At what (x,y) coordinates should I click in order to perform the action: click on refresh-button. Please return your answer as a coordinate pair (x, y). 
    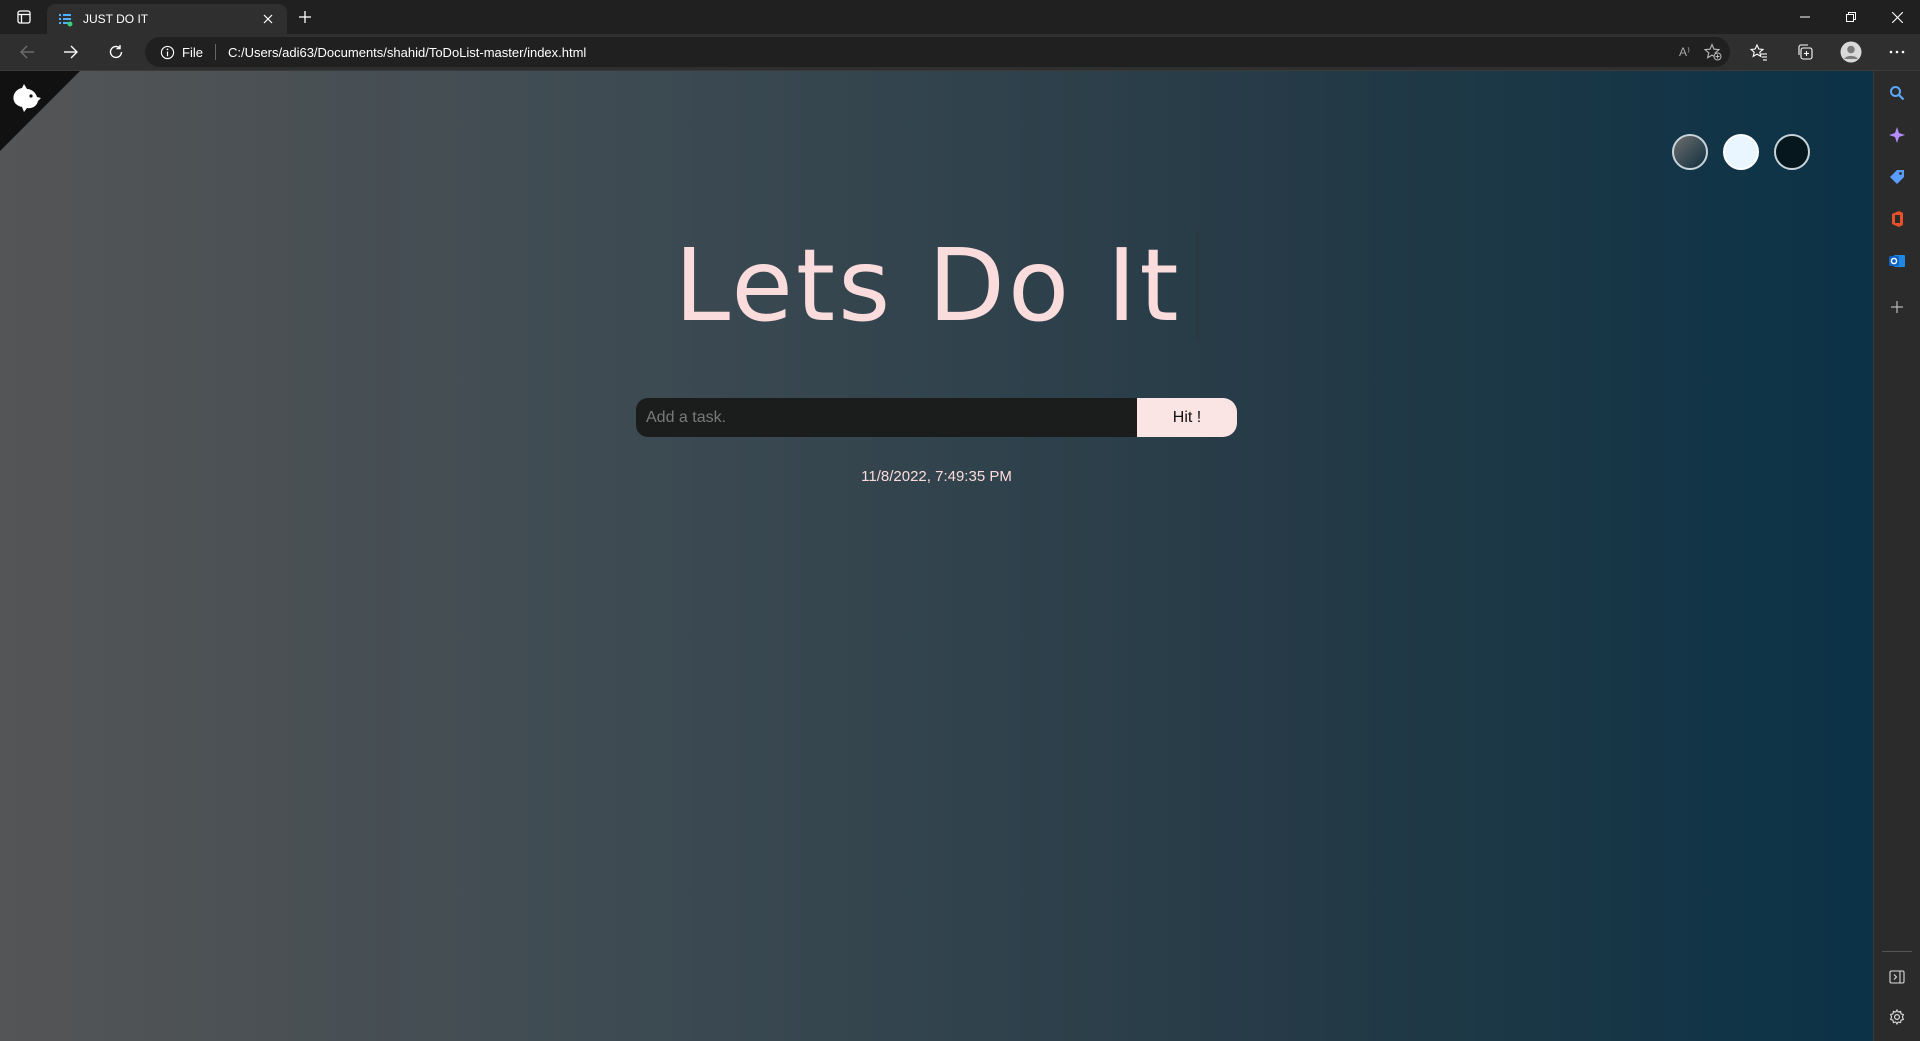
    Looking at the image, I should click on (116, 52).